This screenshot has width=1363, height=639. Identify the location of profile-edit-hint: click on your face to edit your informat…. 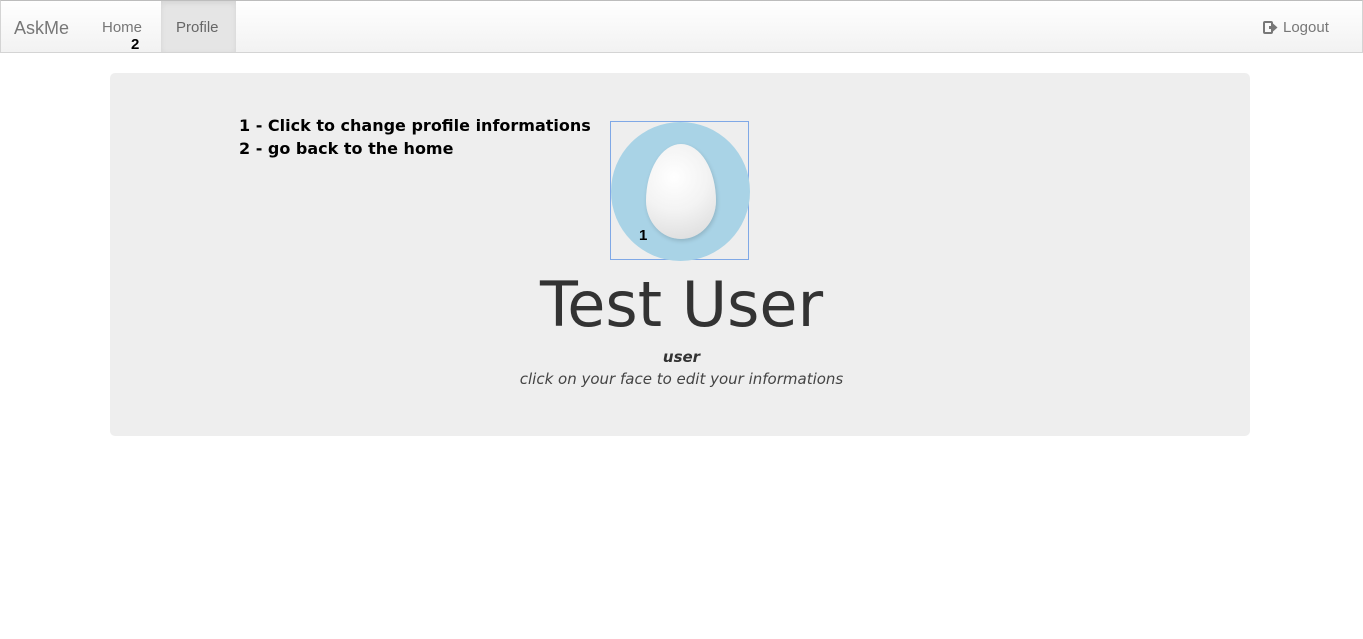
(681, 379).